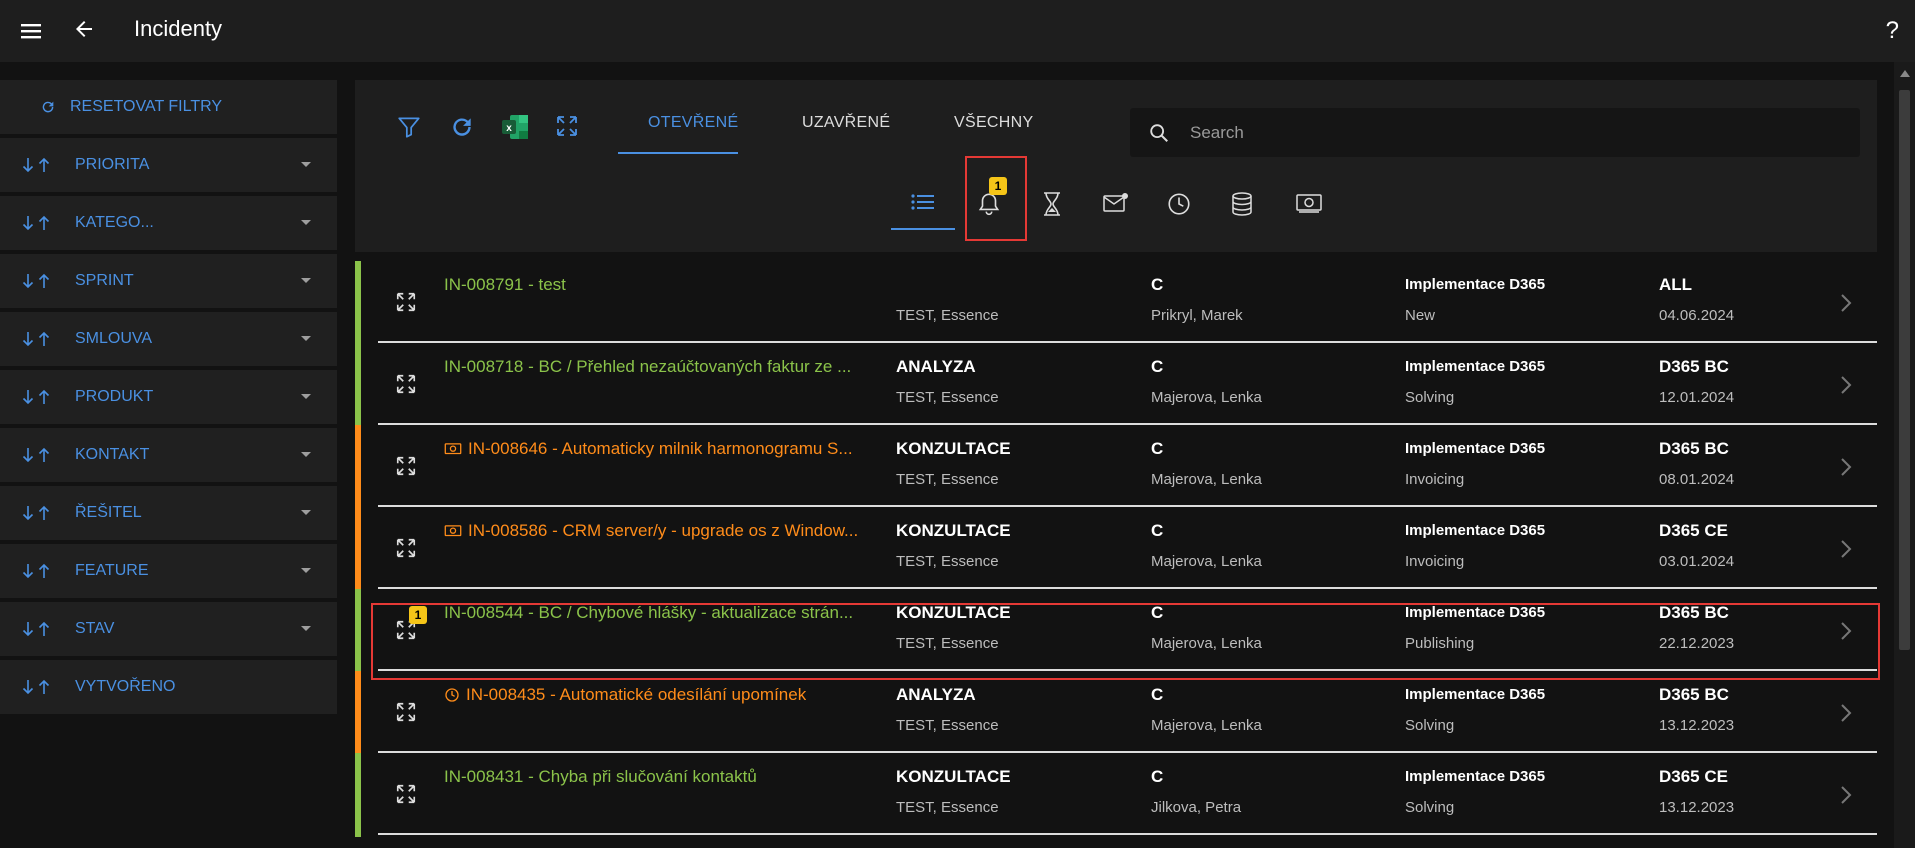  Describe the element at coordinates (168, 107) in the screenshot. I see `reset-filters-button: RESETOVAT FILTRY` at that location.